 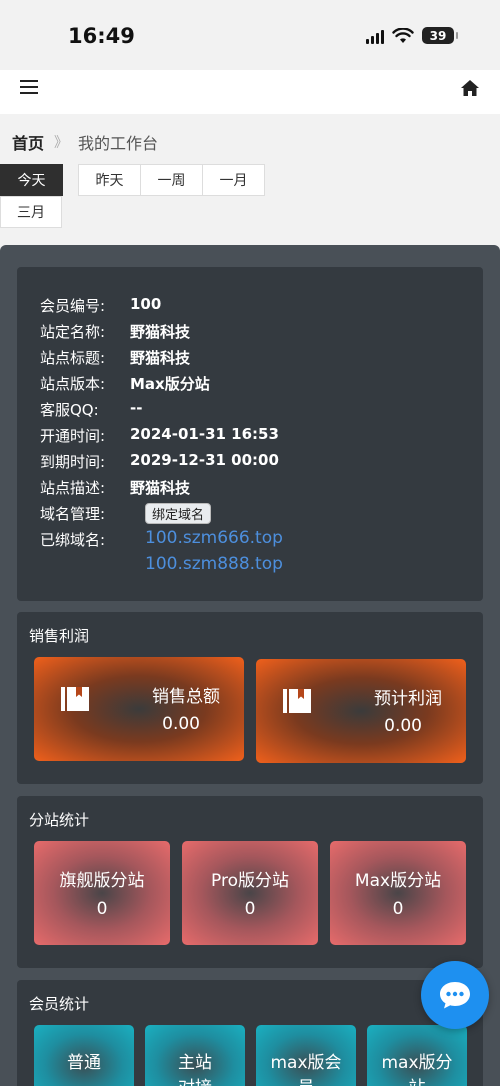 I want to click on tab-three-months: 三月, so click(x=31, y=212).